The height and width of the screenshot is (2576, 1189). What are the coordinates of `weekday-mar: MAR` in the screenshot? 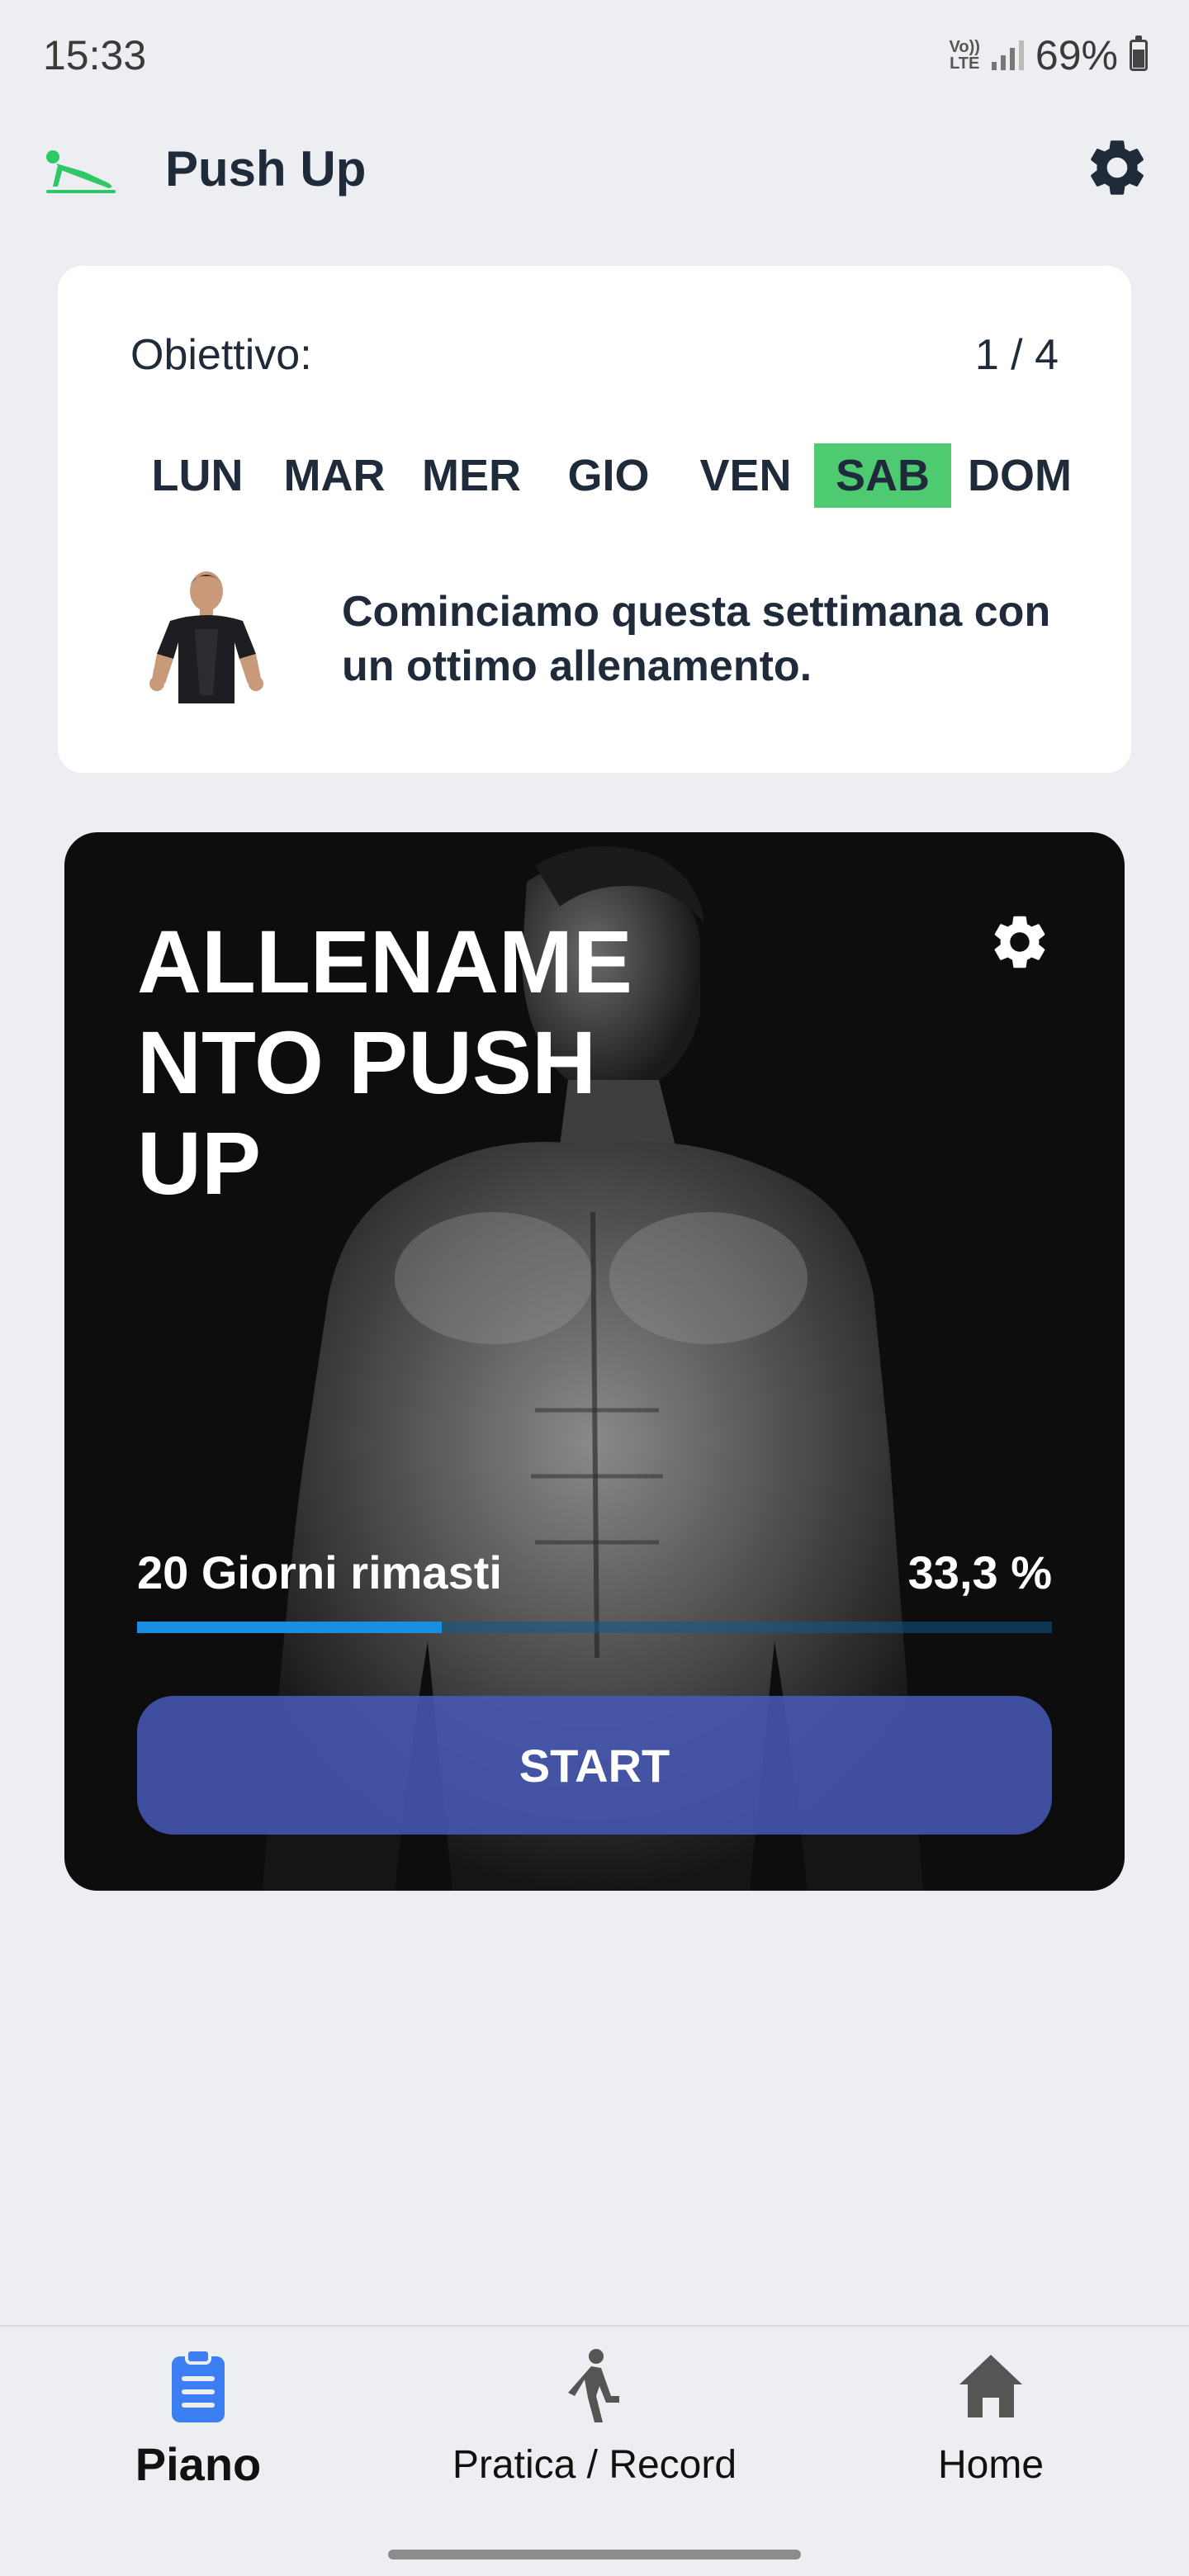 It's located at (334, 475).